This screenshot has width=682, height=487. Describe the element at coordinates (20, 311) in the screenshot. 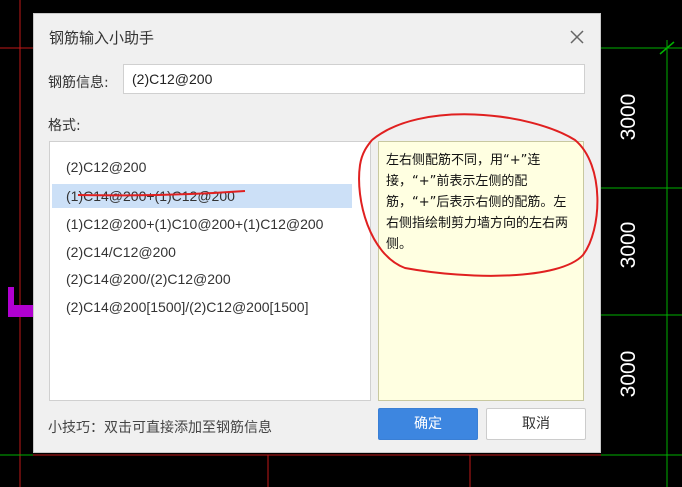

I see `wall-marker` at that location.